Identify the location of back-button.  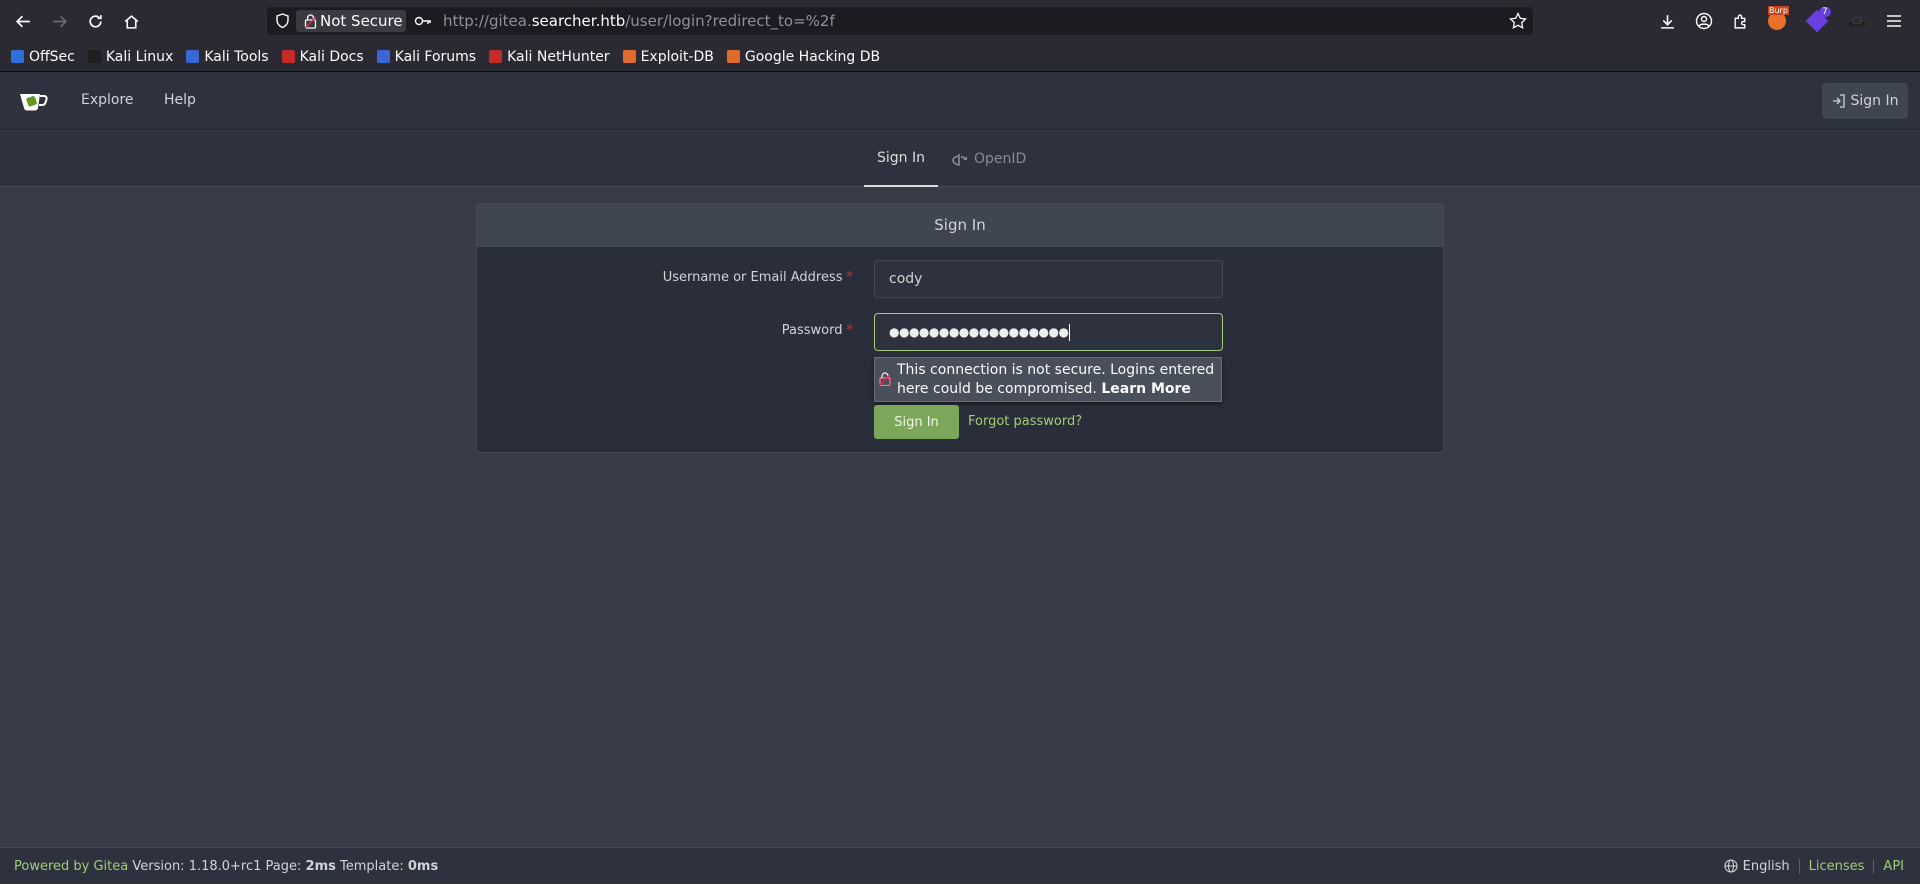
(23, 21).